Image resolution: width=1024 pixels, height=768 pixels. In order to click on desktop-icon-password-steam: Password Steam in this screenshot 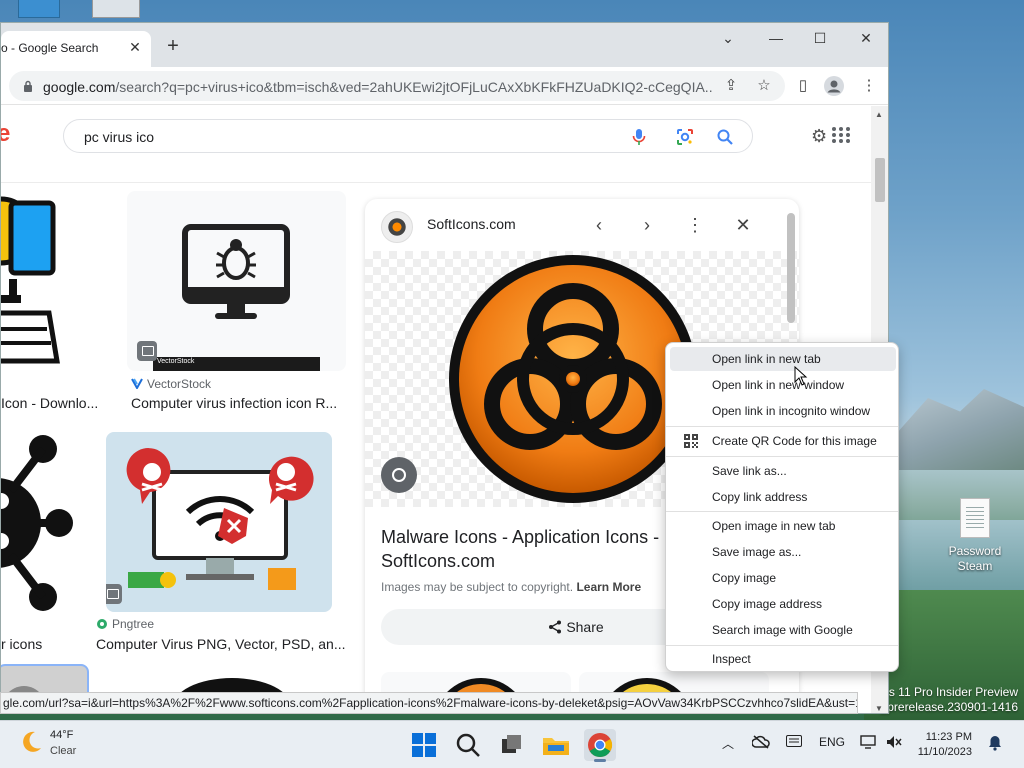, I will do `click(975, 536)`.